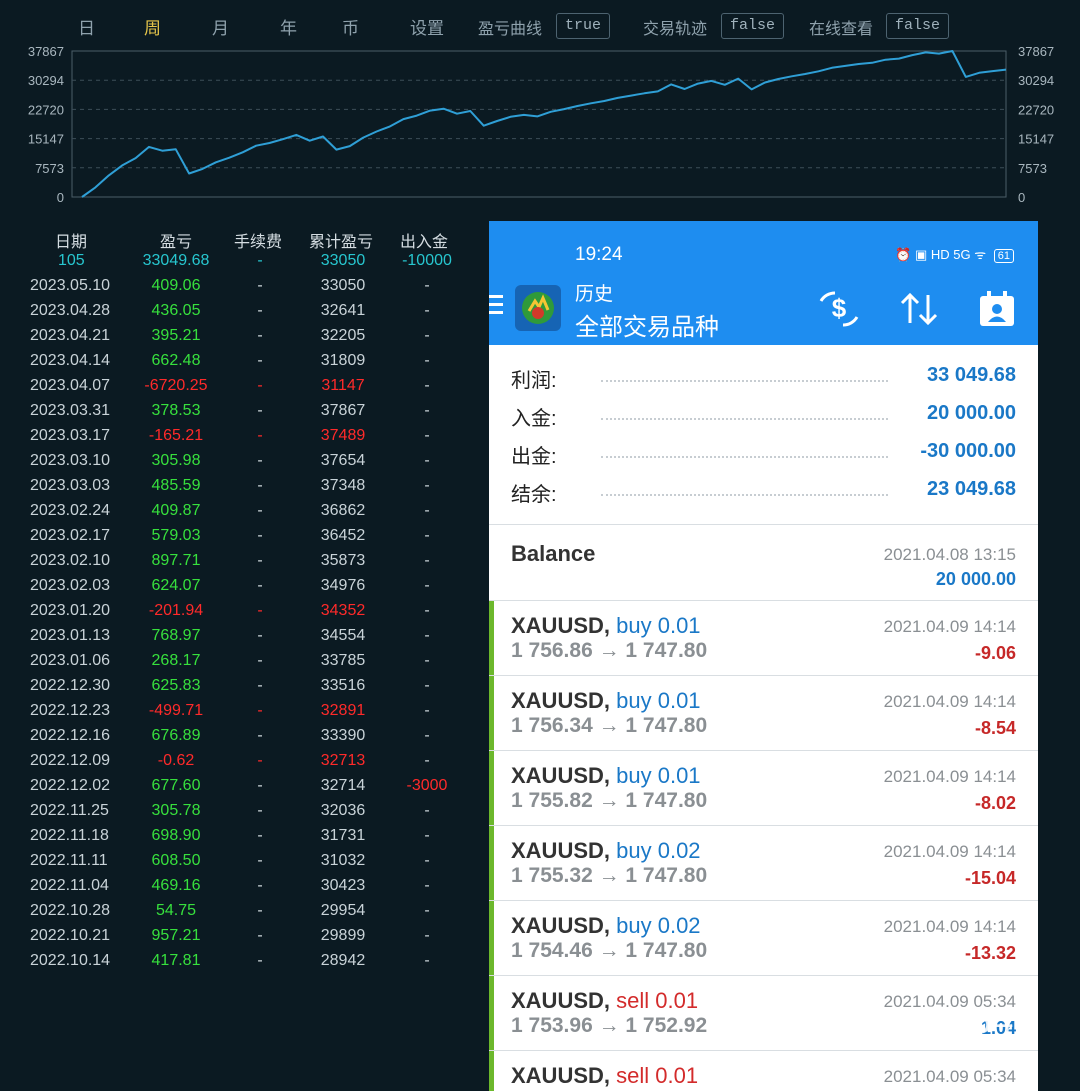 This screenshot has width=1080, height=1091. I want to click on row-pnl: 897.71, so click(176, 560).